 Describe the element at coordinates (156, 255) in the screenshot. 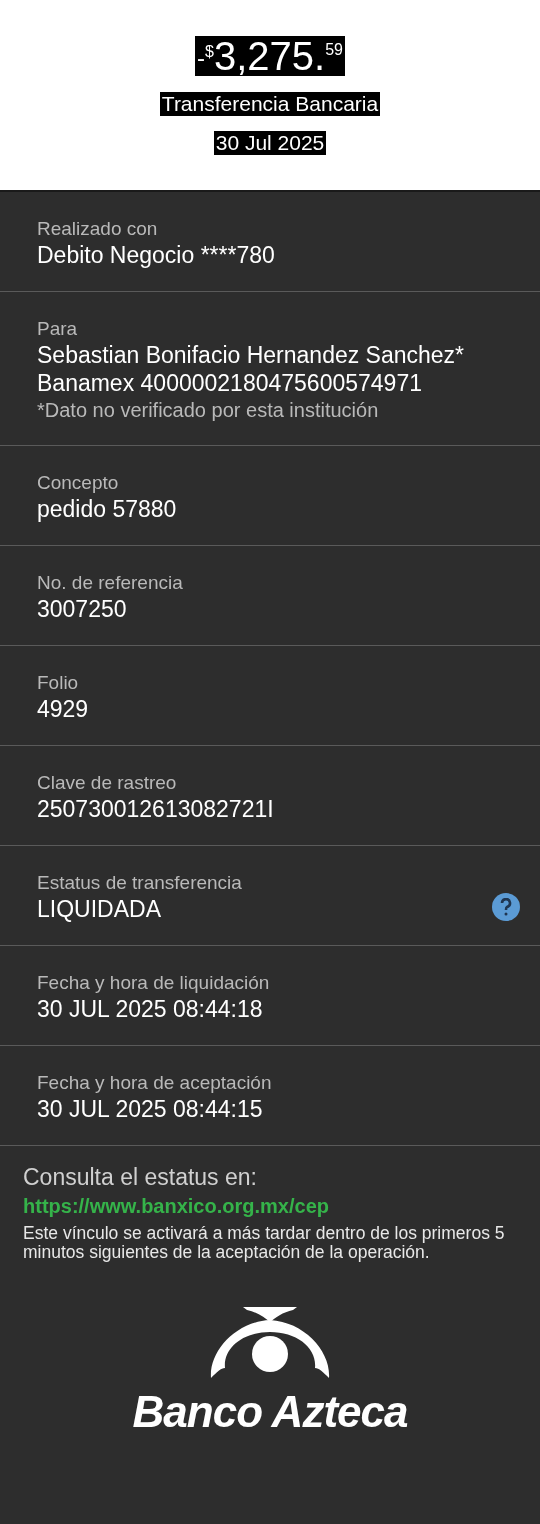

I see `detail-value: Debito Negocio ****780` at that location.